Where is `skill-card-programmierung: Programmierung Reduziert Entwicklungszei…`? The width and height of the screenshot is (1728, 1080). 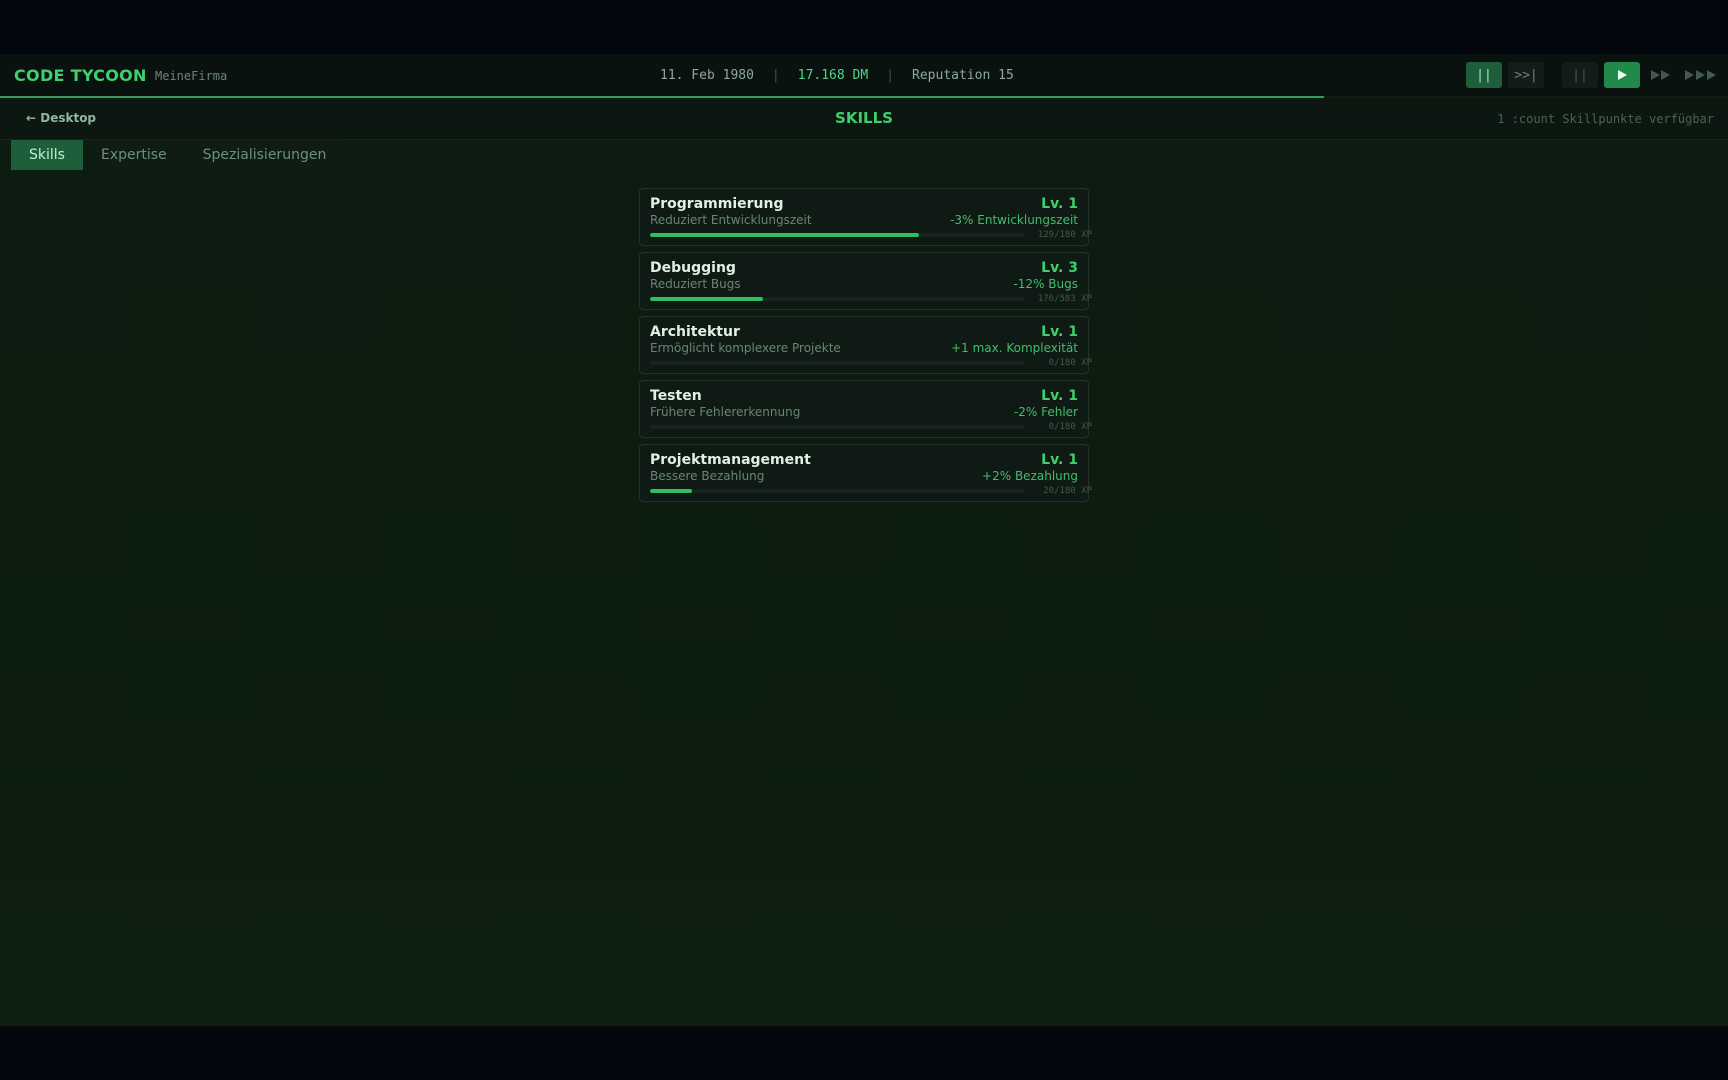
skill-card-programmierung: Programmierung Reduziert Entwicklungszei… is located at coordinates (865, 217).